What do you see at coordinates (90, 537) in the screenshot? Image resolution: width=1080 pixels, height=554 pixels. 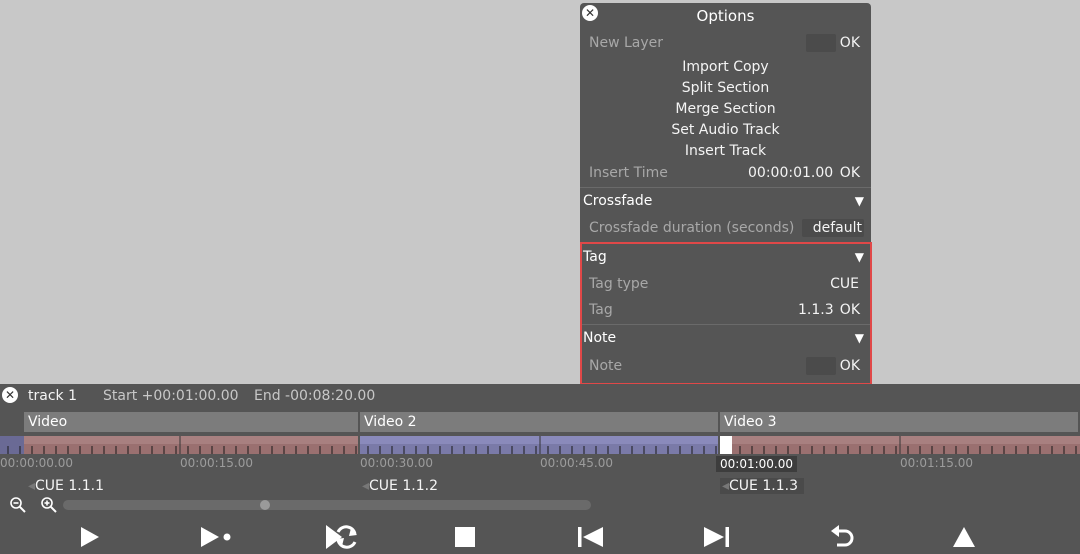 I see `play-icon` at bounding box center [90, 537].